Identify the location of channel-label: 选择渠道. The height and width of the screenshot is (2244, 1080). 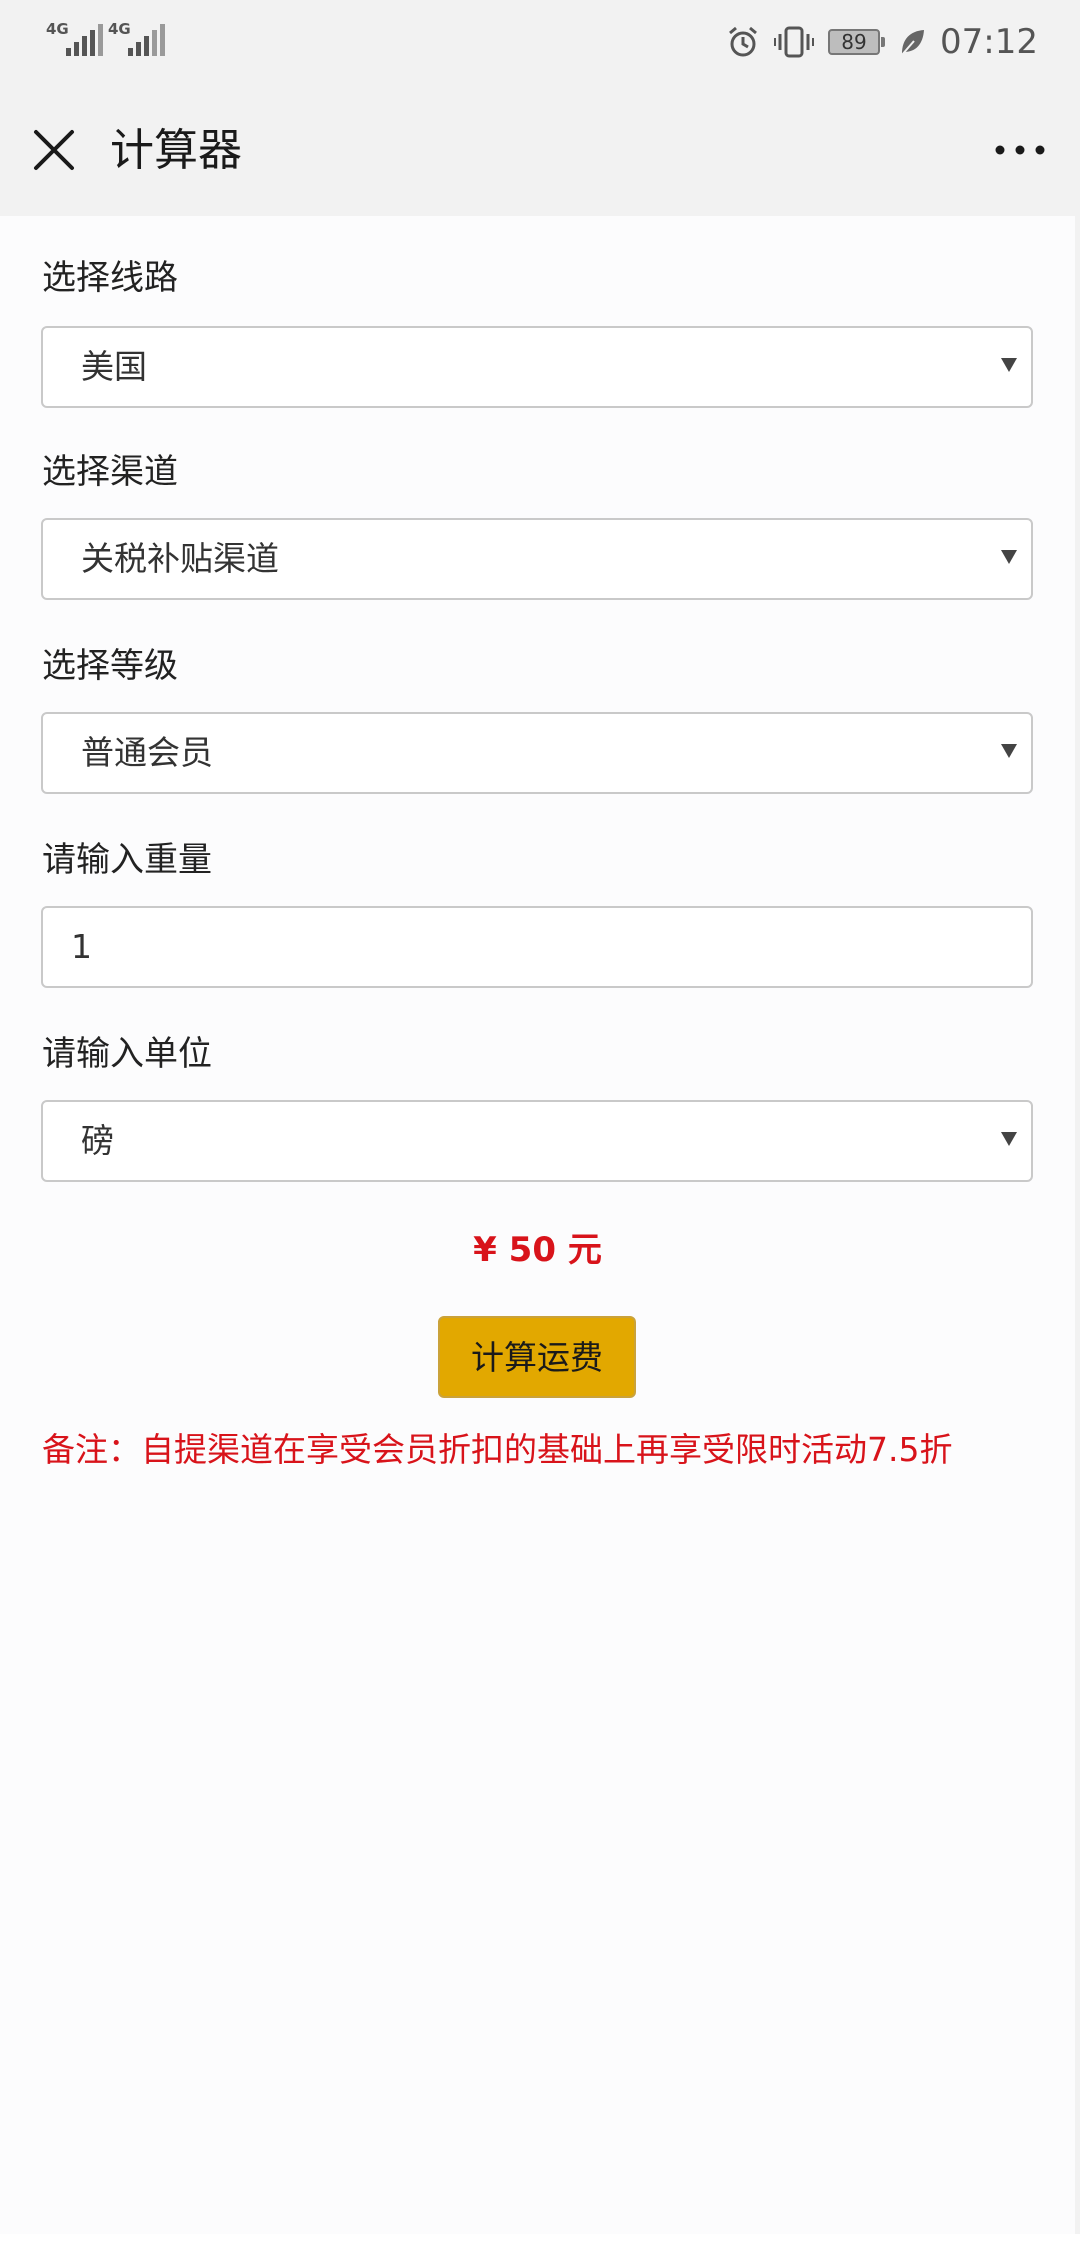
(110, 472).